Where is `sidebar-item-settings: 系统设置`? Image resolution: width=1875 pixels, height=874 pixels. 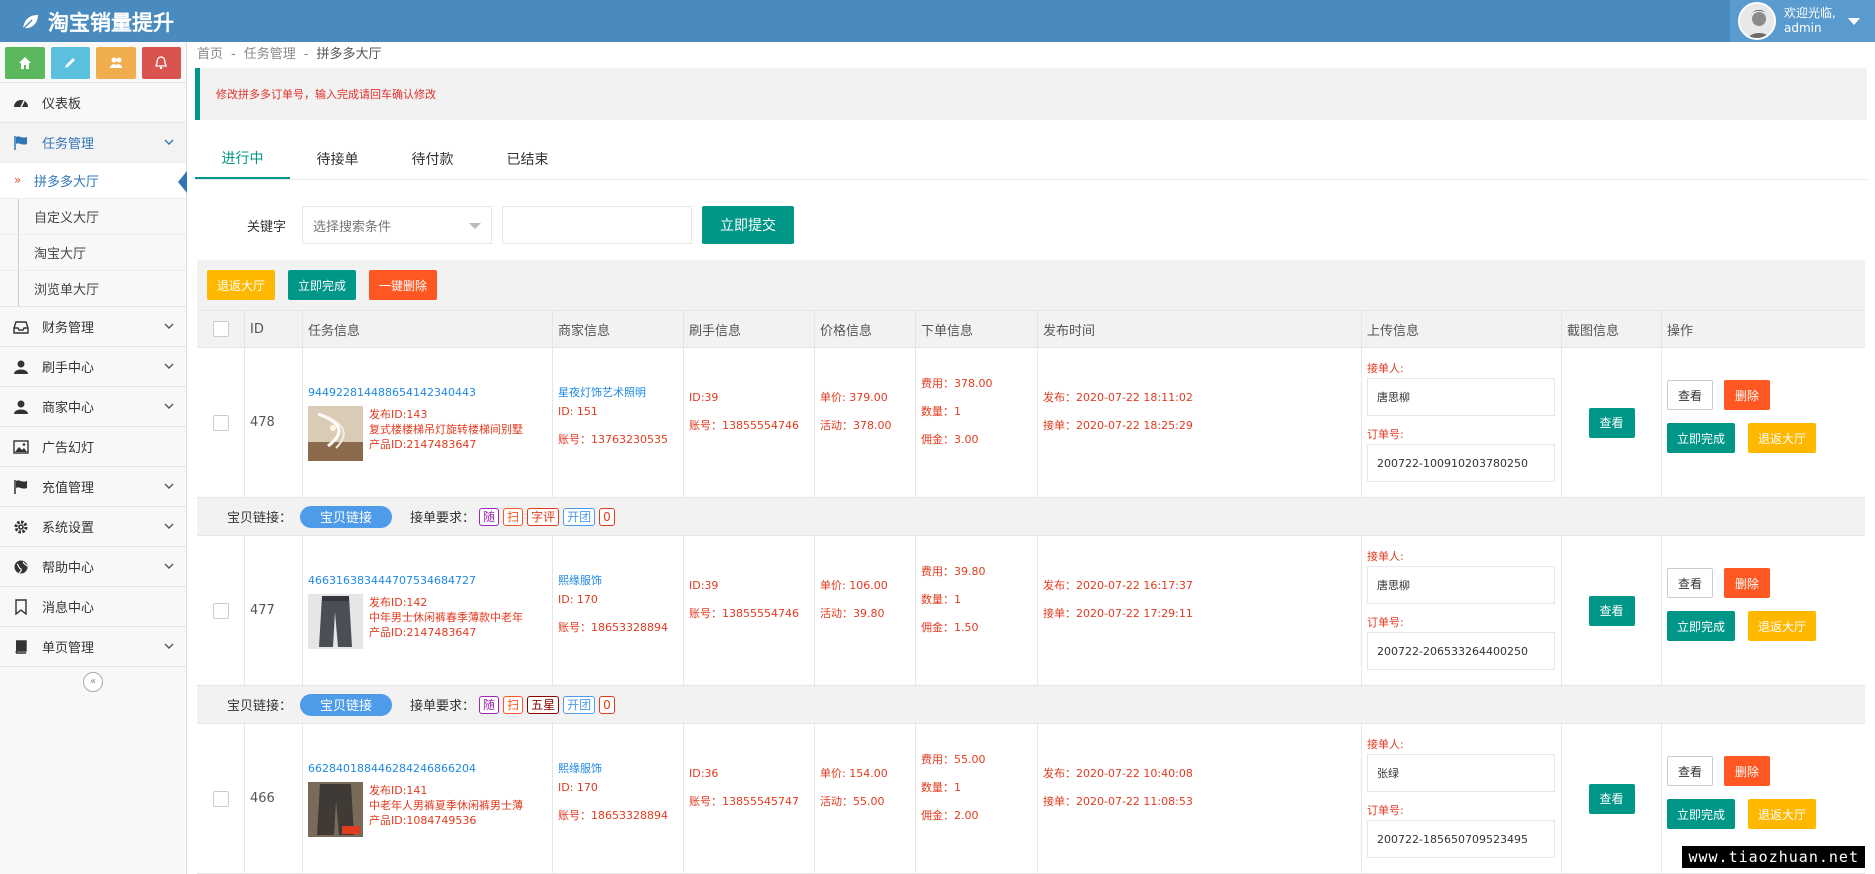
sidebar-item-settings: 系统设置 is located at coordinates (93, 526).